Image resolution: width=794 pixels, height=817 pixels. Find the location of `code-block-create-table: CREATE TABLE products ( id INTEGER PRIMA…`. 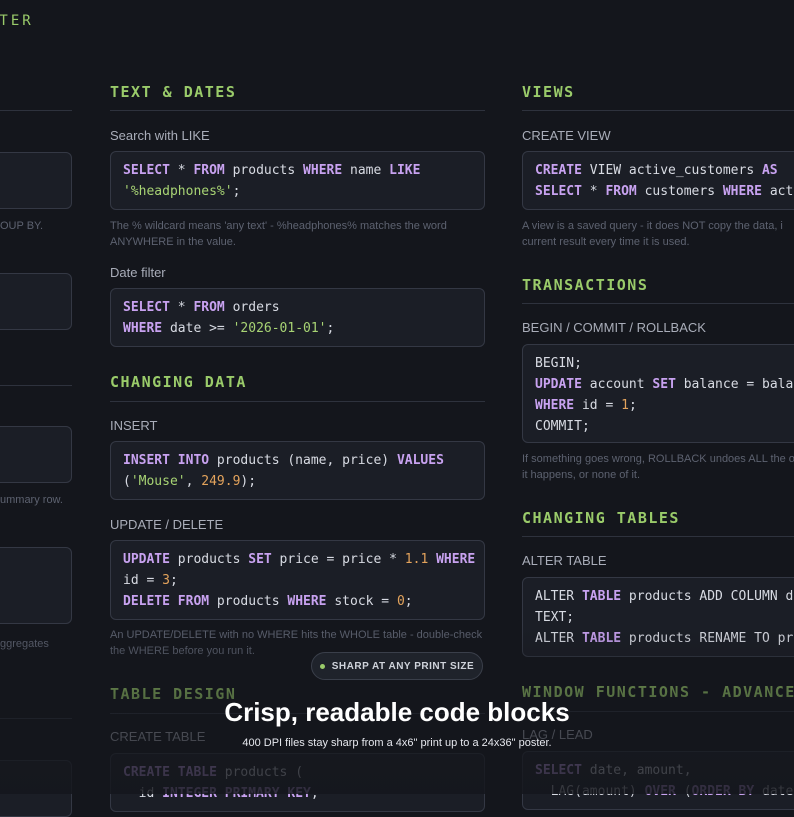

code-block-create-table: CREATE TABLE products ( id INTEGER PRIMA… is located at coordinates (297, 782).